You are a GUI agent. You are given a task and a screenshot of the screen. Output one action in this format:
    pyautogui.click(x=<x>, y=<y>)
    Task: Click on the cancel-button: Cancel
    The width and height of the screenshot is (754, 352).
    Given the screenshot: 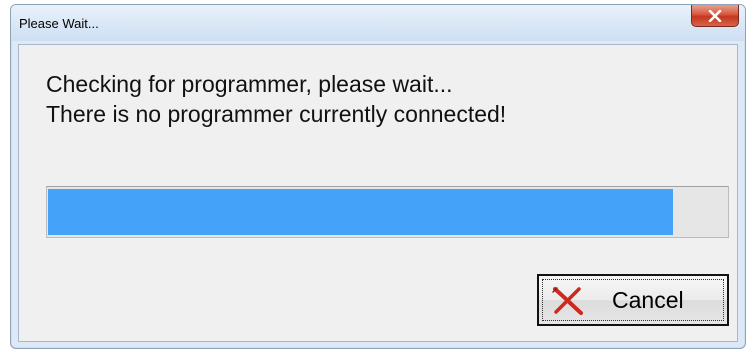 What is the action you would take?
    pyautogui.click(x=633, y=300)
    